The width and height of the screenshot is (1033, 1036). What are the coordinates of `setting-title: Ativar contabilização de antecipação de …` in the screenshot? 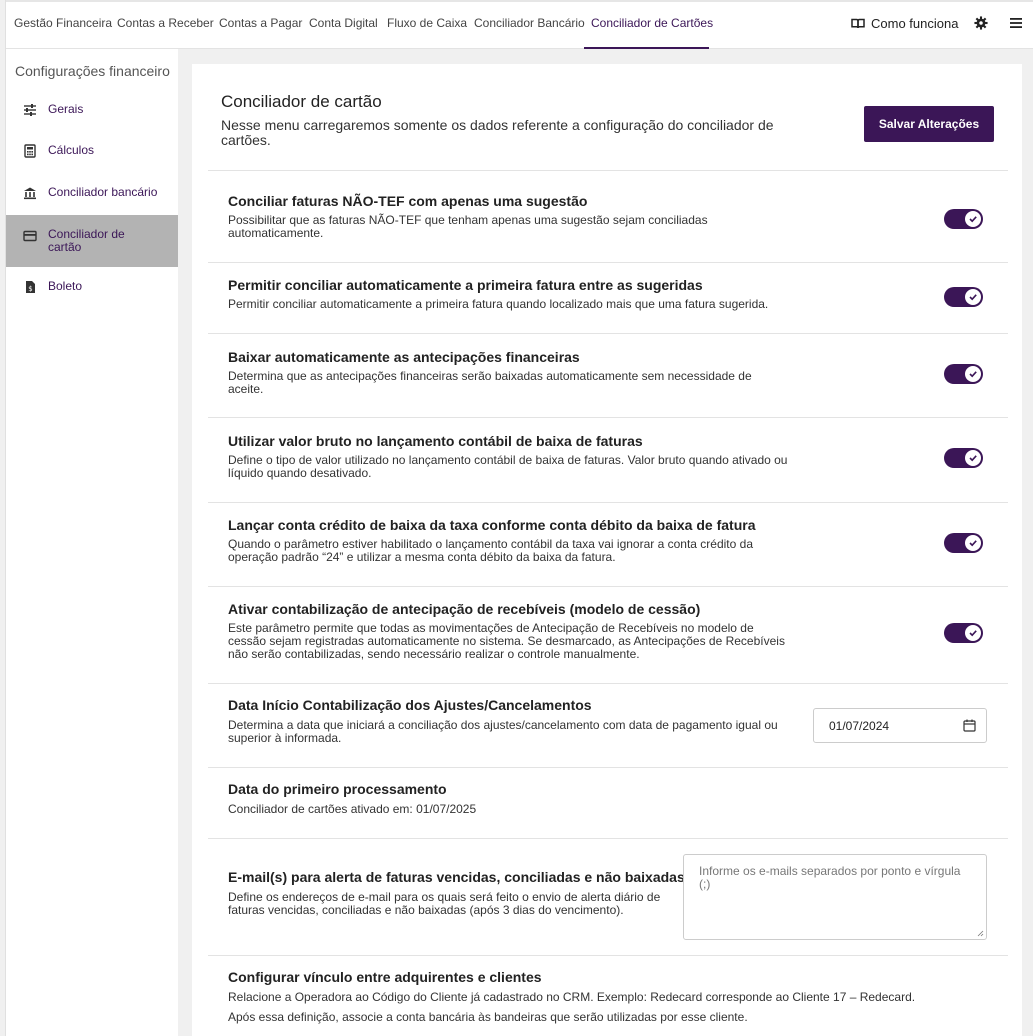 It's located at (464, 609).